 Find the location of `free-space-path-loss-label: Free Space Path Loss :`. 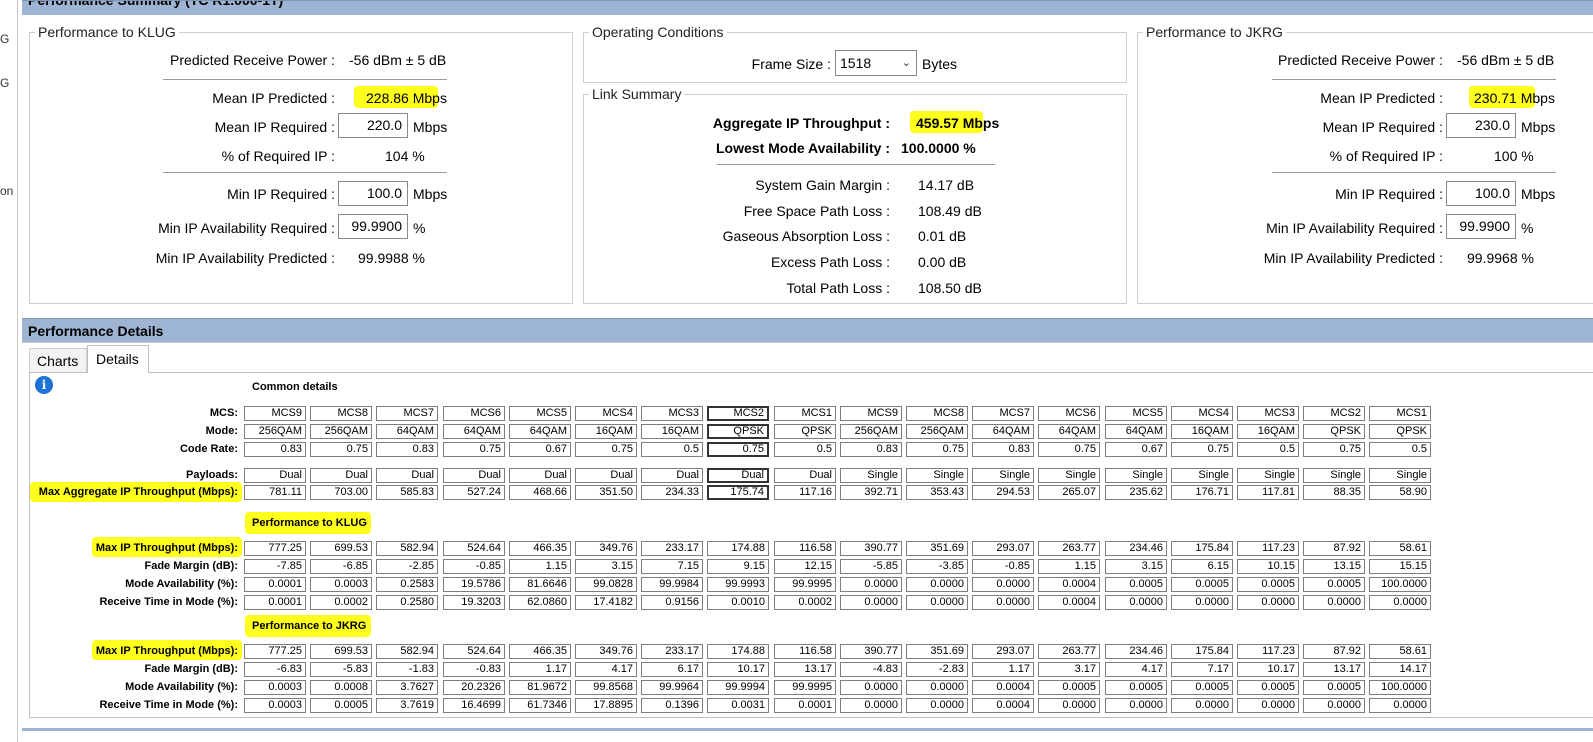

free-space-path-loss-label: Free Space Path Loss : is located at coordinates (816, 211).